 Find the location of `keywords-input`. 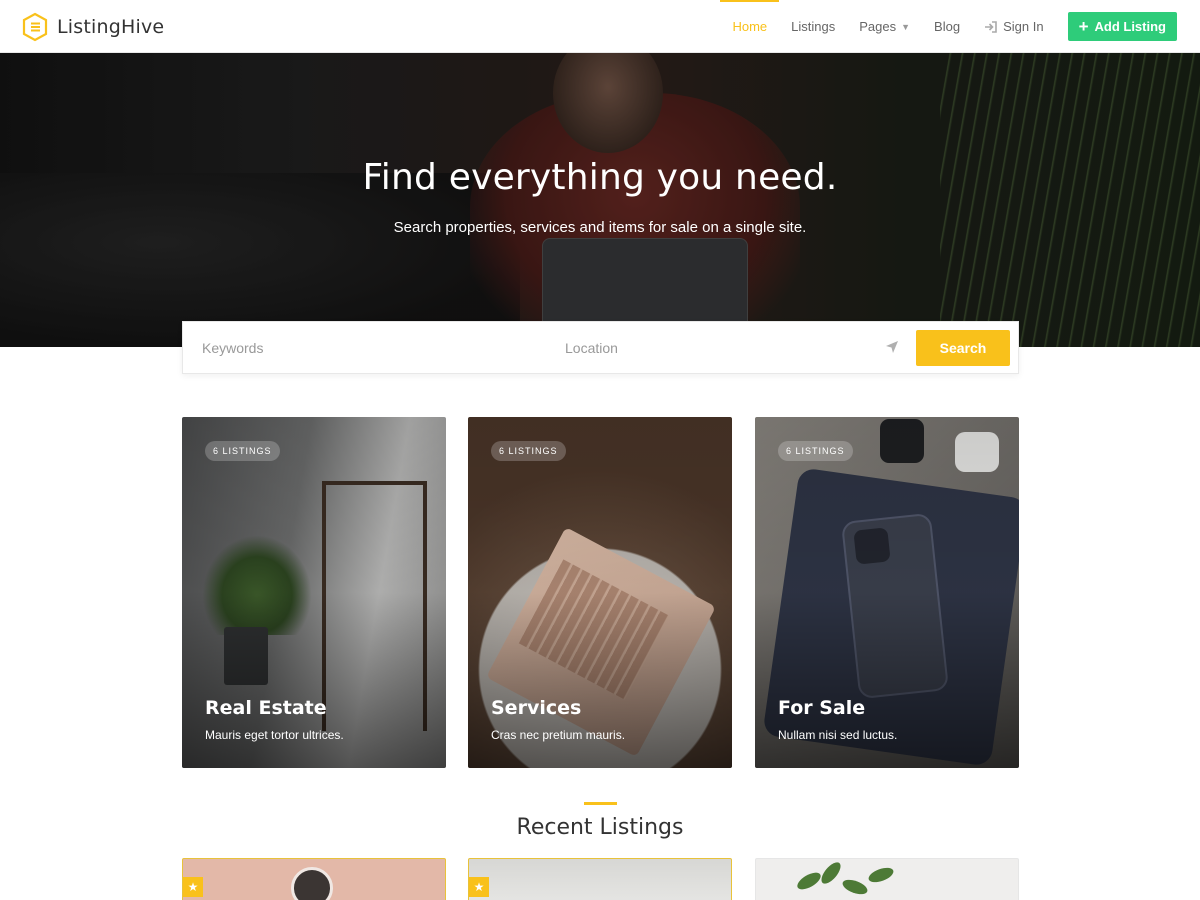

keywords-input is located at coordinates (364, 347).